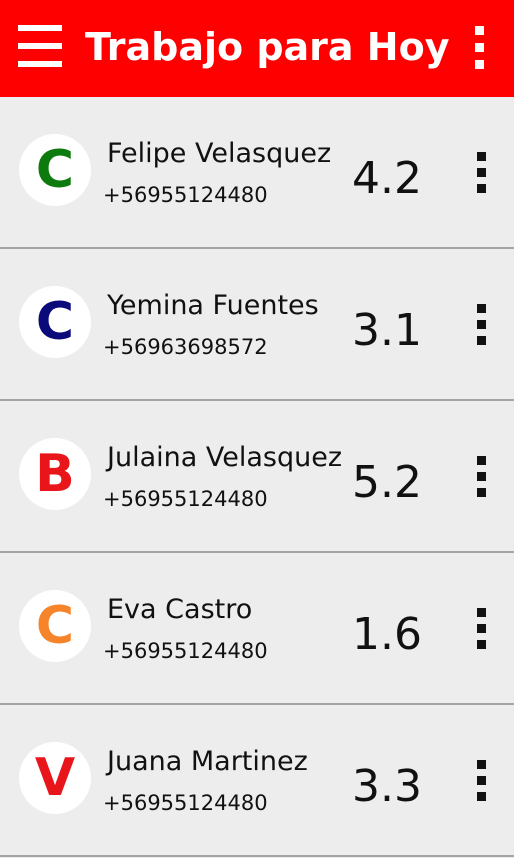 The width and height of the screenshot is (514, 858). Describe the element at coordinates (224, 457) in the screenshot. I see `worker-name: Julaina Velasquez` at that location.